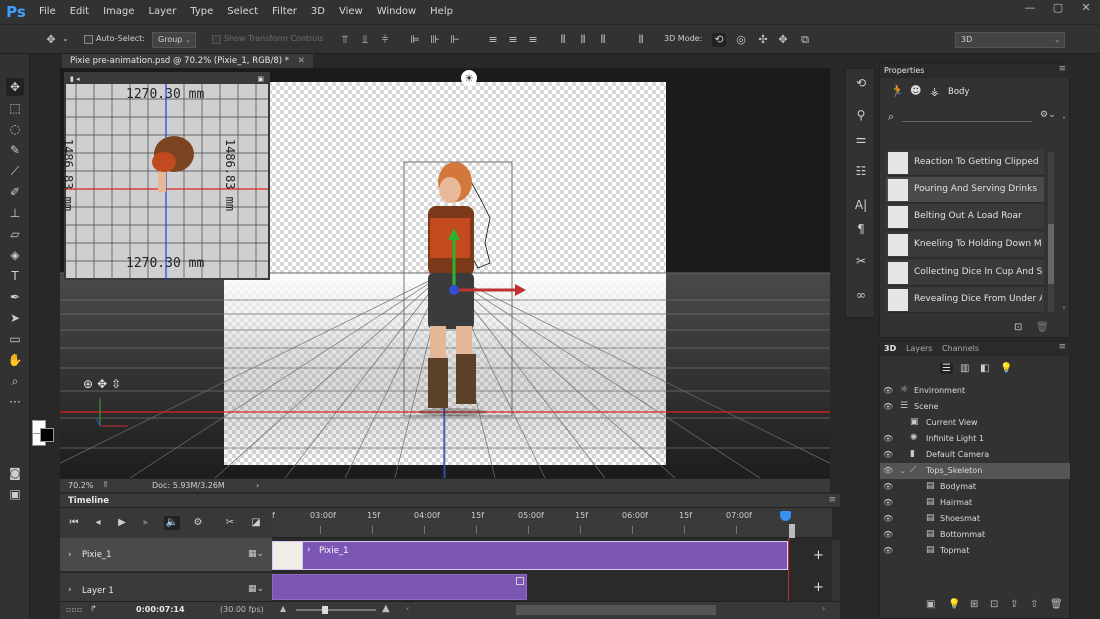 The width and height of the screenshot is (1100, 619). Describe the element at coordinates (861, 139) in the screenshot. I see `adjustments-icon: ⚌` at that location.